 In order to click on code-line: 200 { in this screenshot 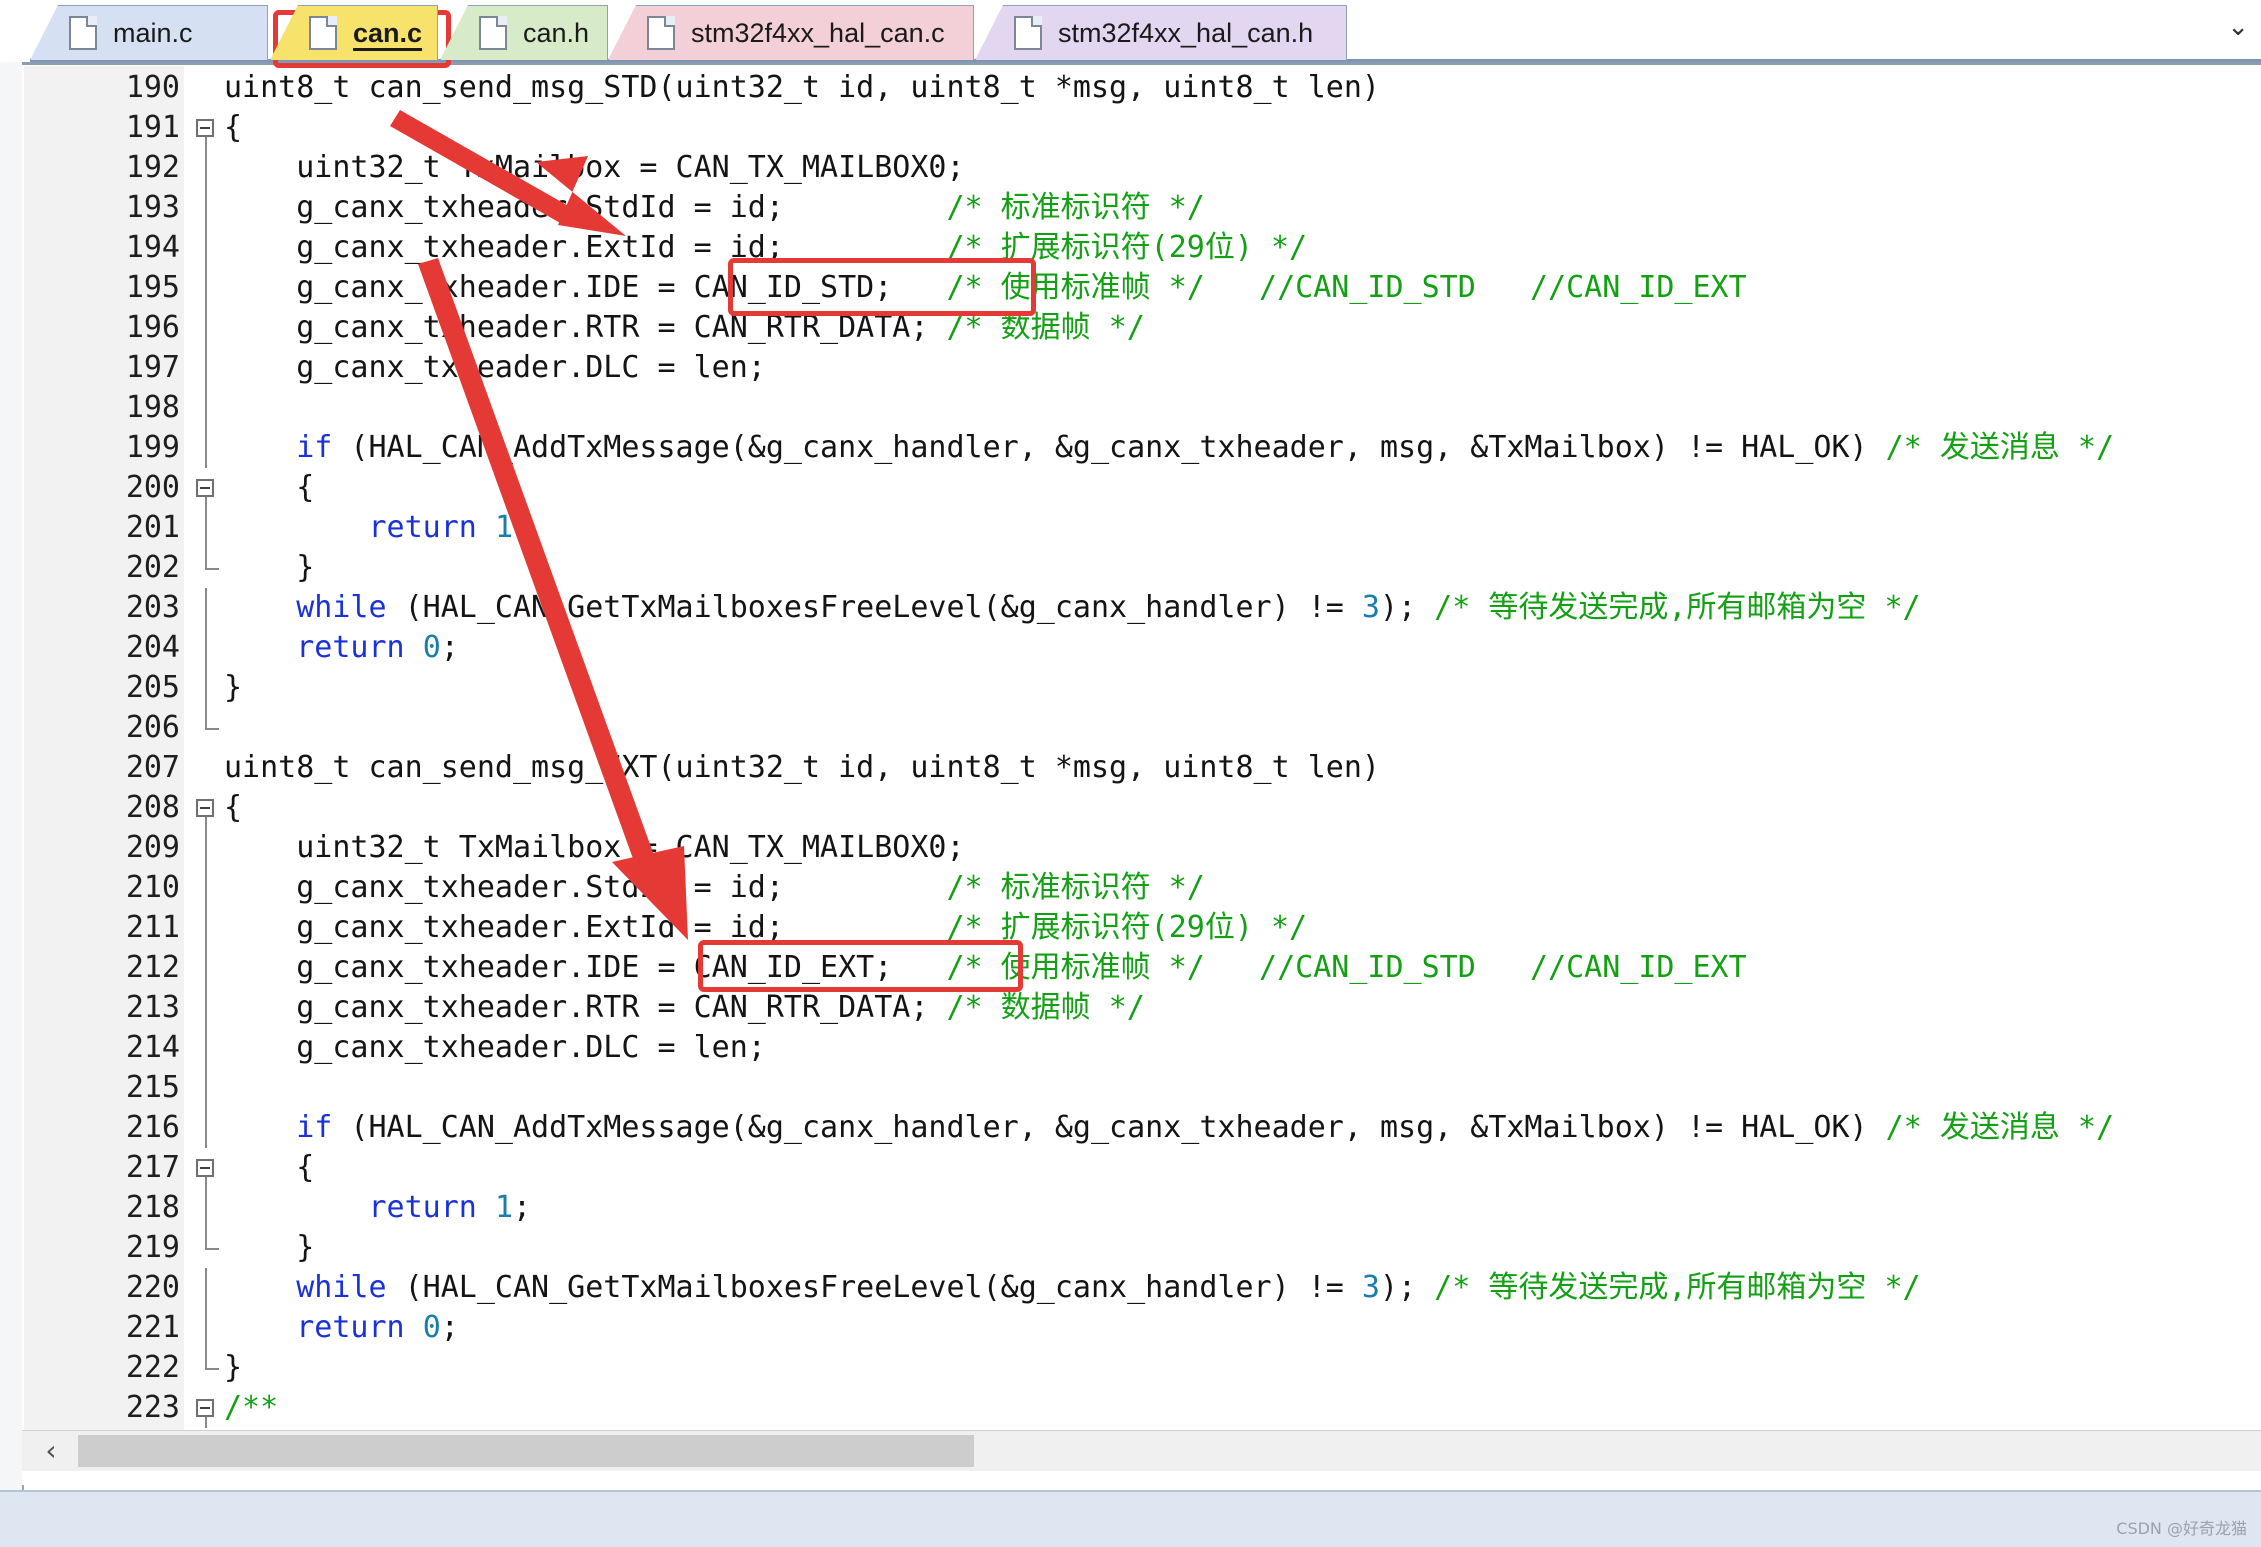, I will do `click(1130, 488)`.